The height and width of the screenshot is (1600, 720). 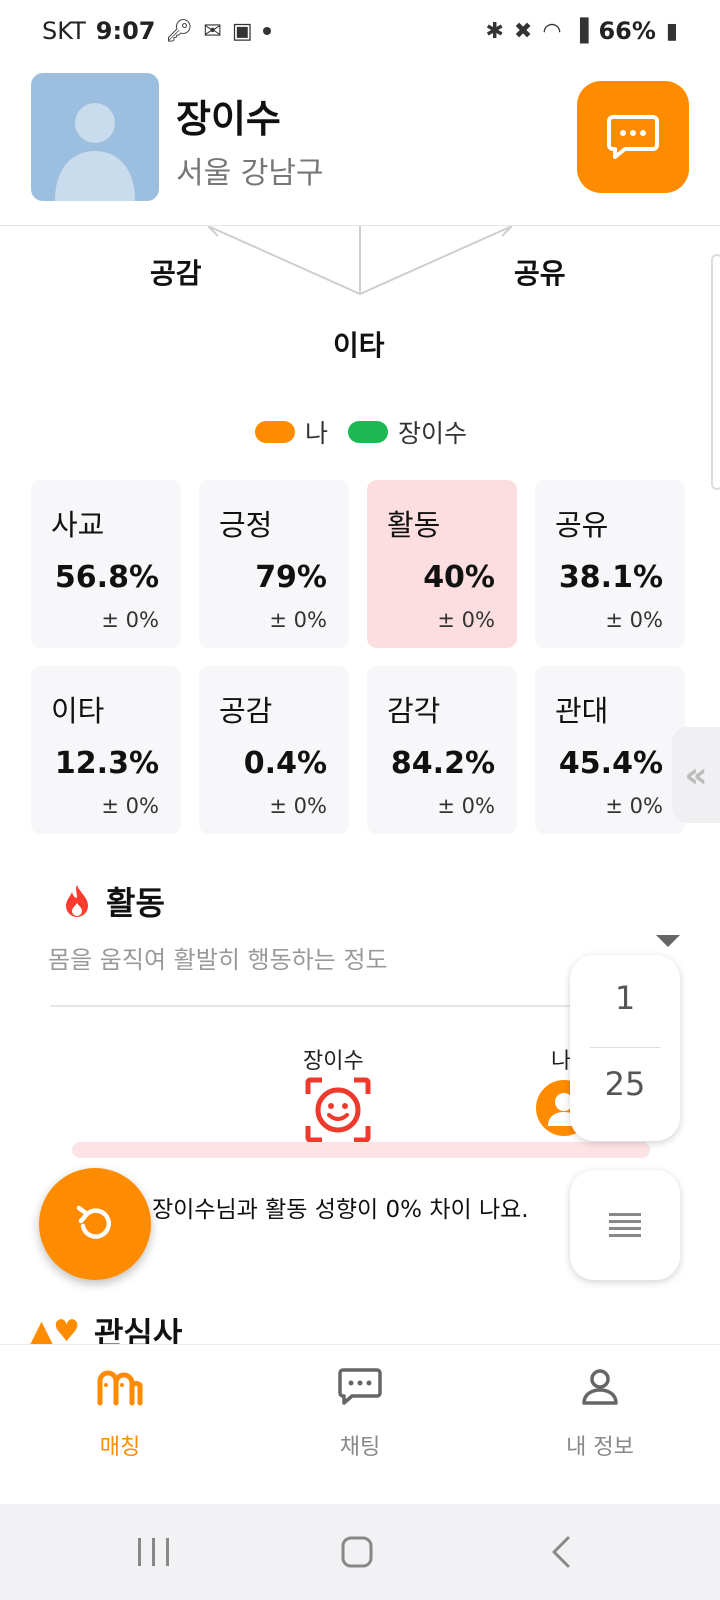 What do you see at coordinates (212, 31) in the screenshot?
I see `mail-icon: ✉` at bounding box center [212, 31].